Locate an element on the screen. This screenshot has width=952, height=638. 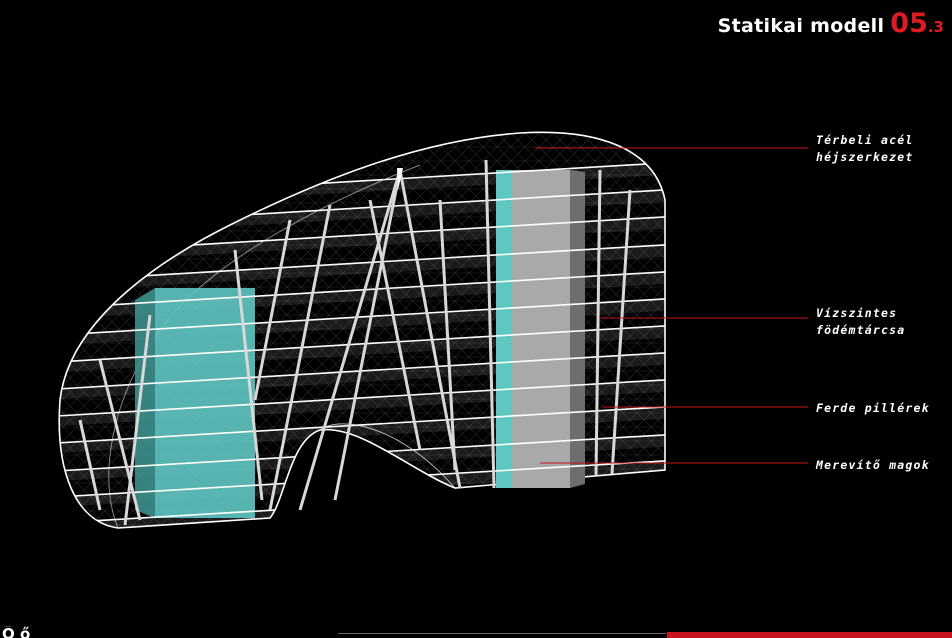
label-floor-slab-line2: födémtárcsa is located at coordinates (861, 330).